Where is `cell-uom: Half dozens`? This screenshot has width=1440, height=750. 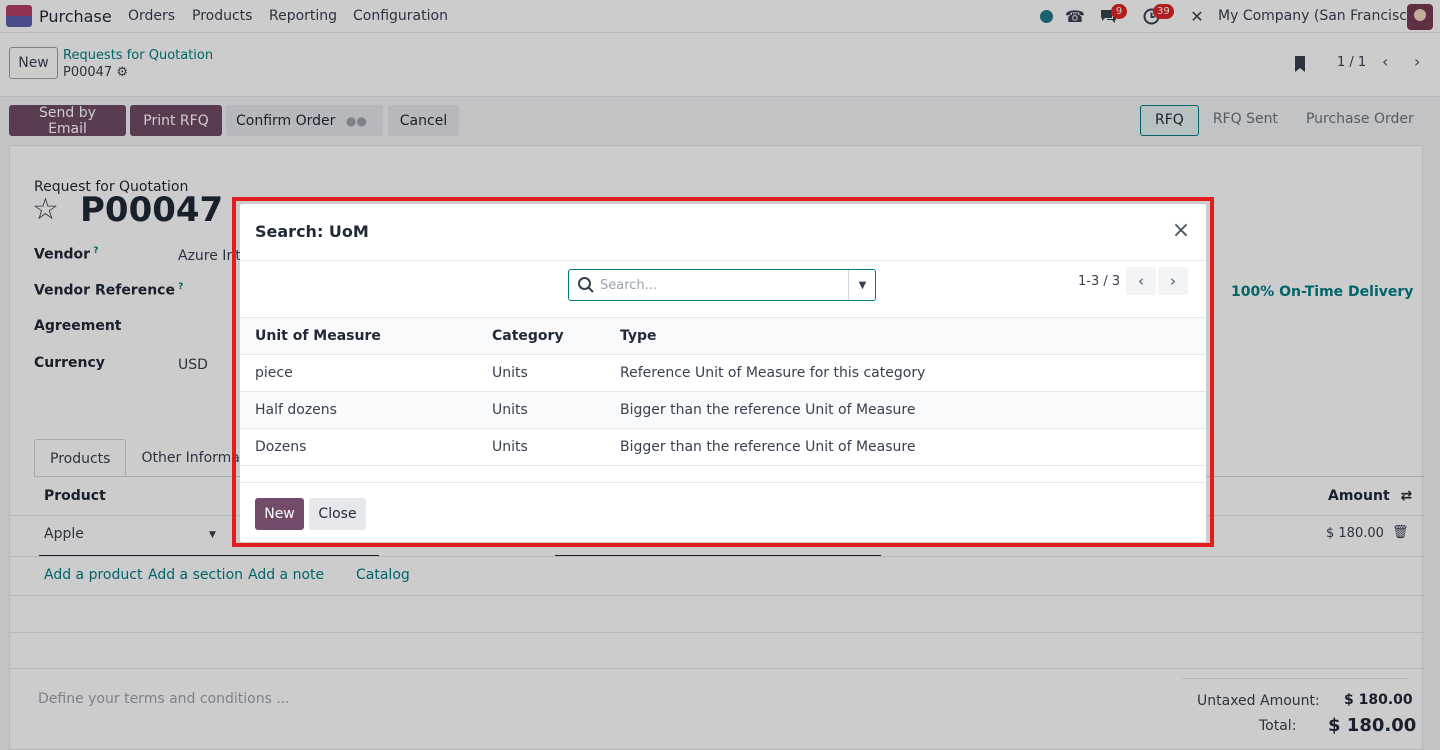 cell-uom: Half dozens is located at coordinates (296, 410).